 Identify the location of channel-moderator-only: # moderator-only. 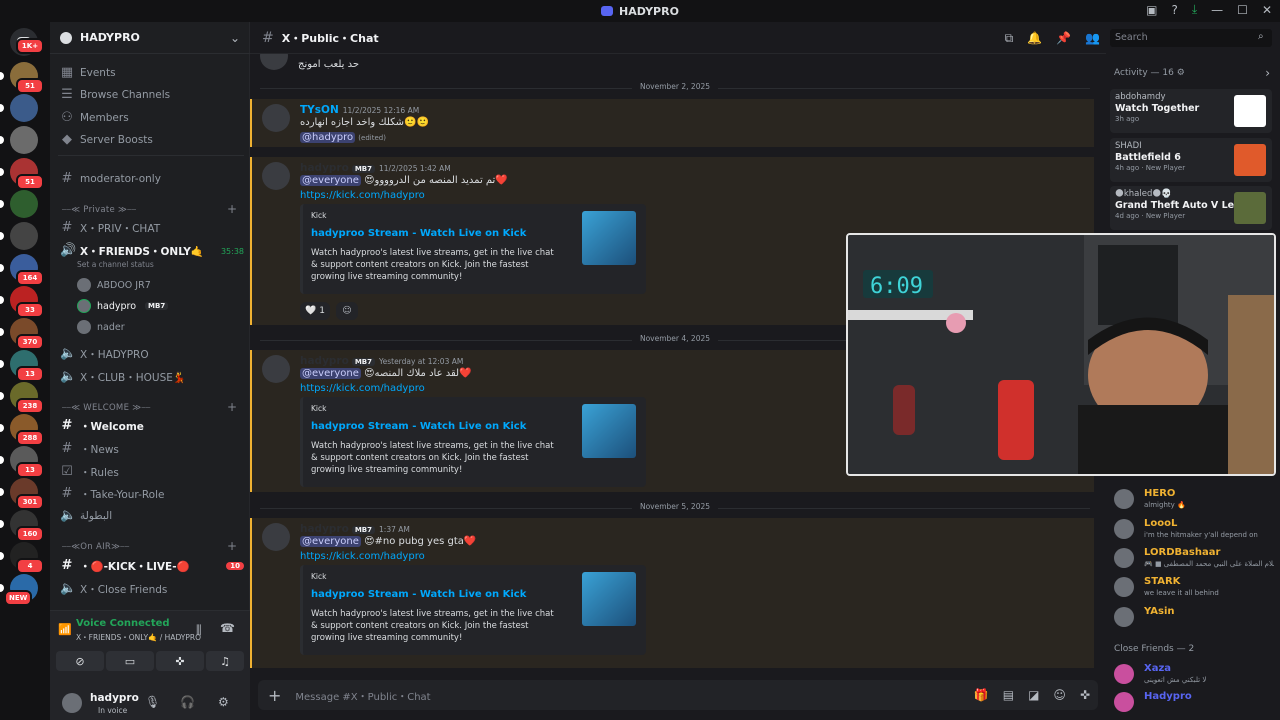
(151, 179).